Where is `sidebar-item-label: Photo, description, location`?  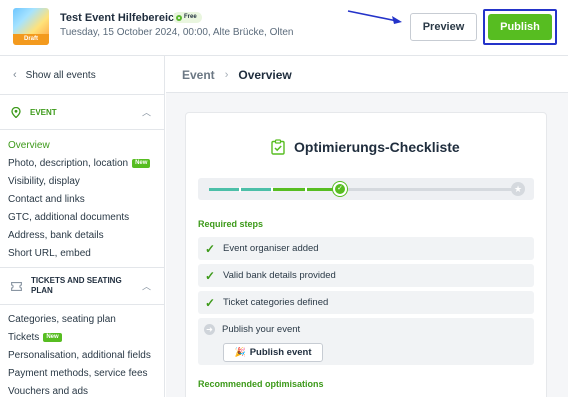
sidebar-item-label: Photo, description, location is located at coordinates (68, 163).